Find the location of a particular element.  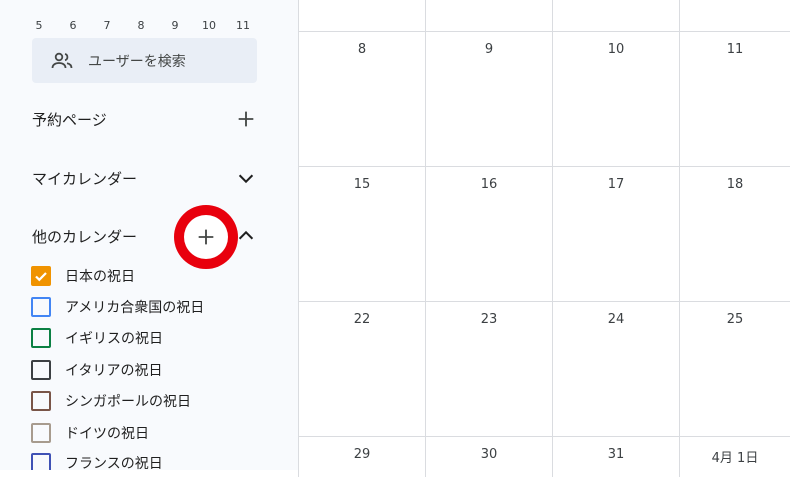

calendar-name: 日本の祝日 is located at coordinates (100, 277).